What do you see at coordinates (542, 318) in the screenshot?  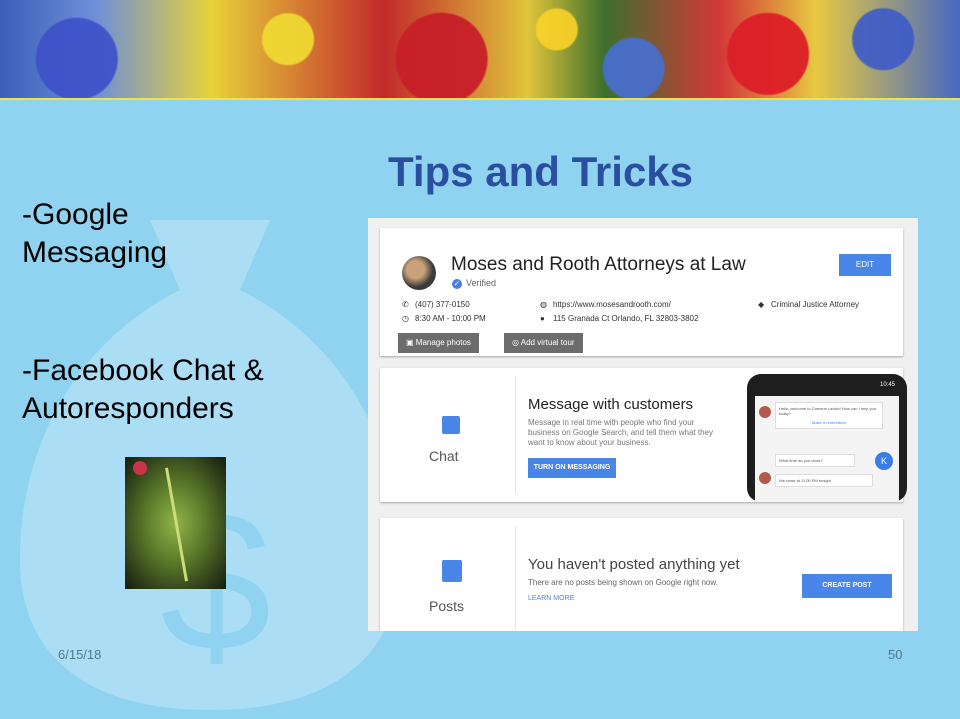 I see `location-pin-icon: ●` at bounding box center [542, 318].